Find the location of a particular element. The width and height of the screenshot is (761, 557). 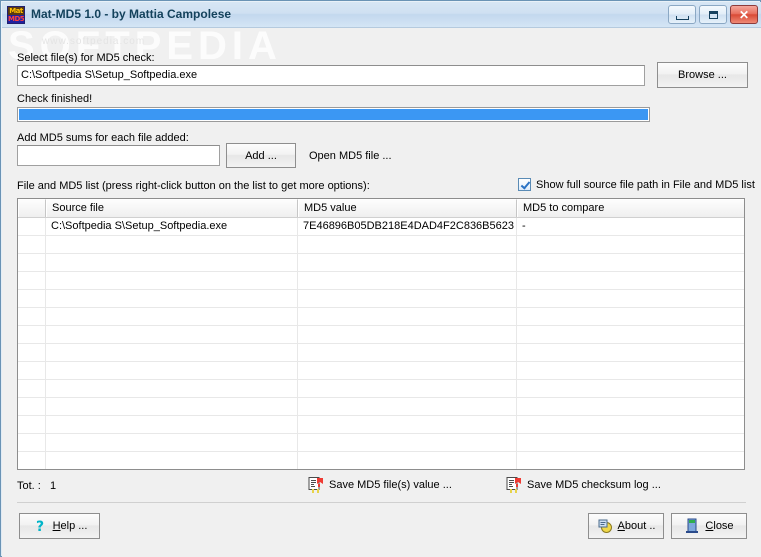

column-header-source-file: Source file is located at coordinates (172, 208).